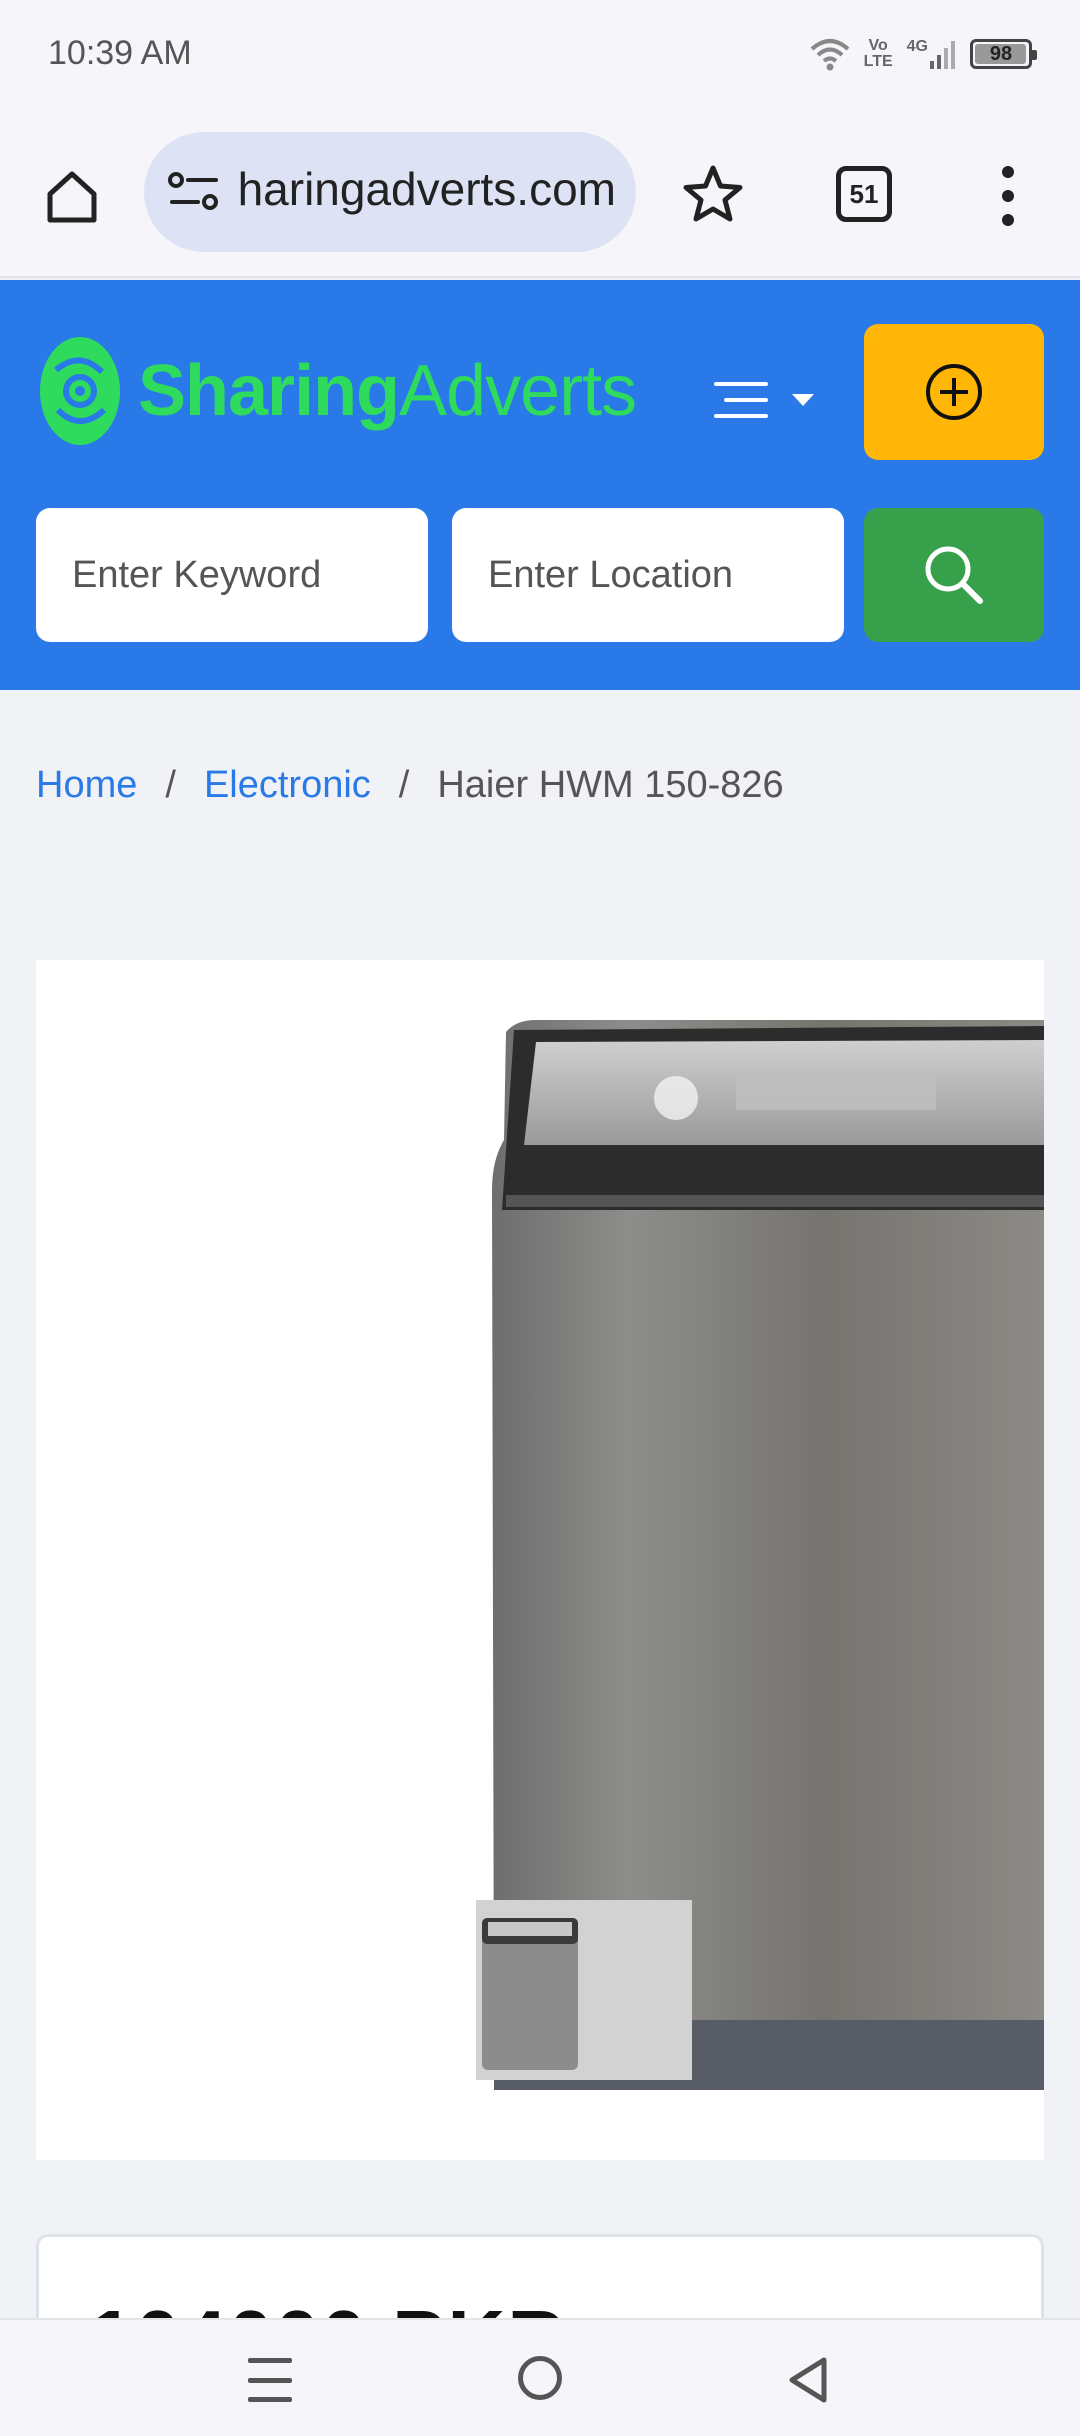 The height and width of the screenshot is (2436, 1080). I want to click on keyword-input: Enter Keyword, so click(232, 575).